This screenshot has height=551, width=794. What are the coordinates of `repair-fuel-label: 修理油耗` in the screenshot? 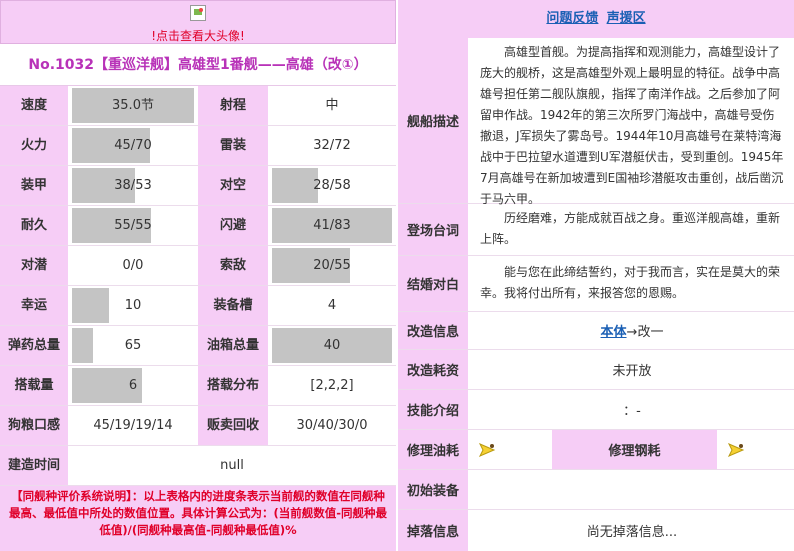 It's located at (433, 449).